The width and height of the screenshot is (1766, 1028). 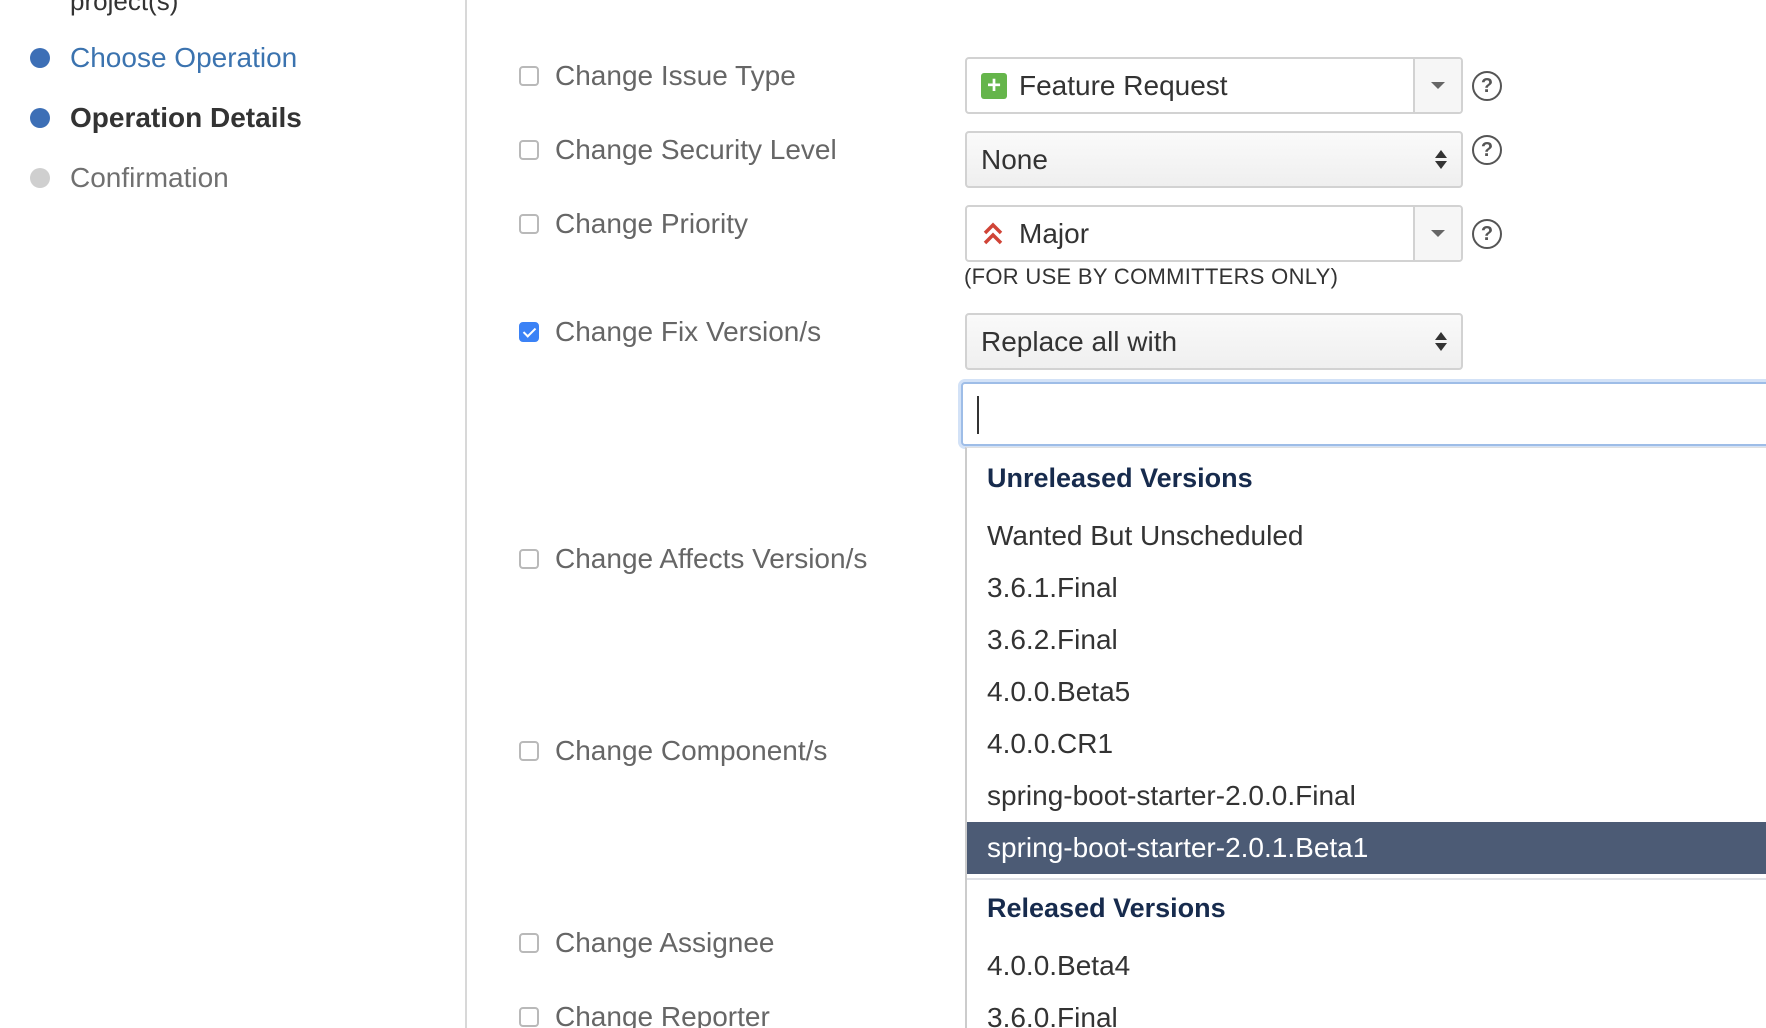 What do you see at coordinates (529, 751) in the screenshot?
I see `change-components-checkbox` at bounding box center [529, 751].